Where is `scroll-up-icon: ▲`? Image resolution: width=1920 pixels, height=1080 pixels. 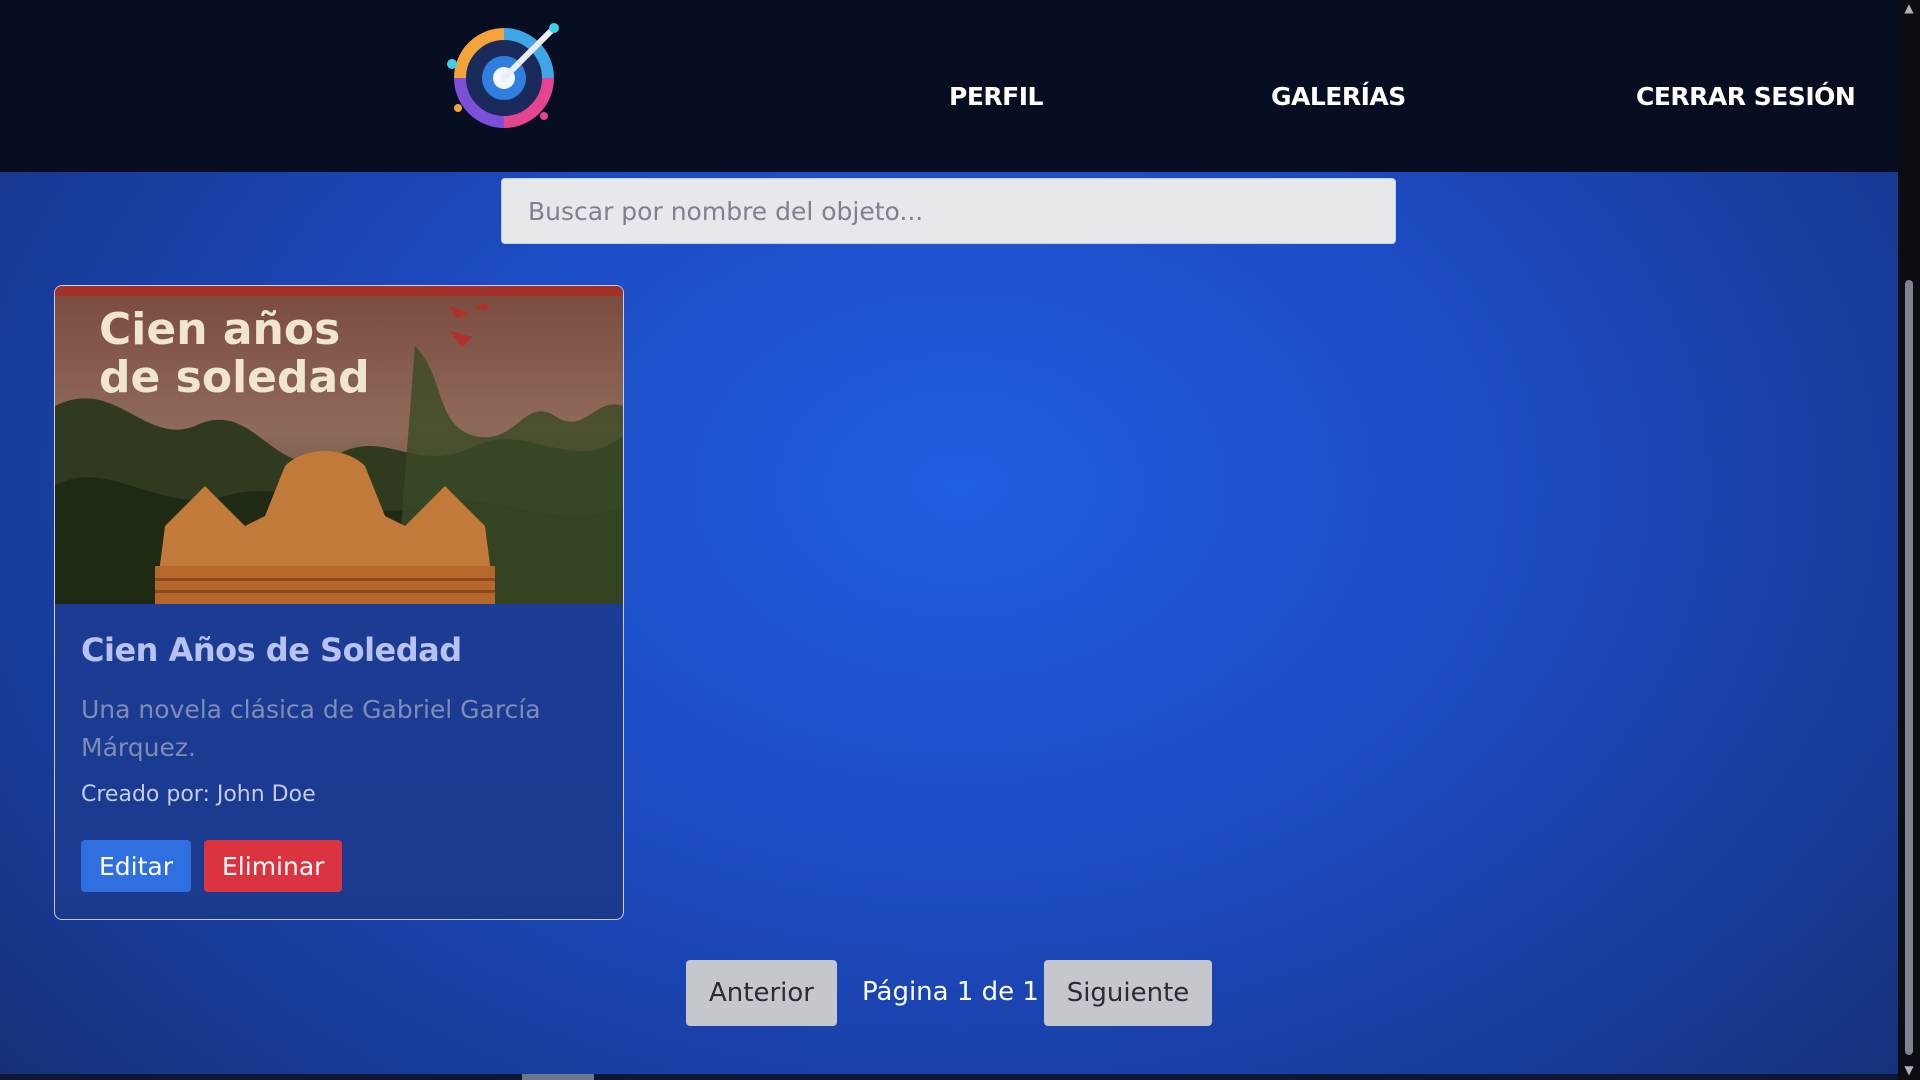
scroll-up-icon: ▲ is located at coordinates (1909, 8).